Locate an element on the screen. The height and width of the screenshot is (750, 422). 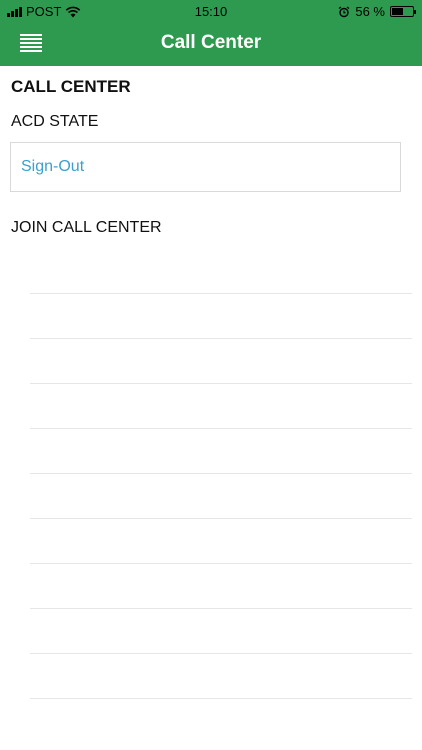
status-bar: POST 15:10 56 % is located at coordinates (211, 12).